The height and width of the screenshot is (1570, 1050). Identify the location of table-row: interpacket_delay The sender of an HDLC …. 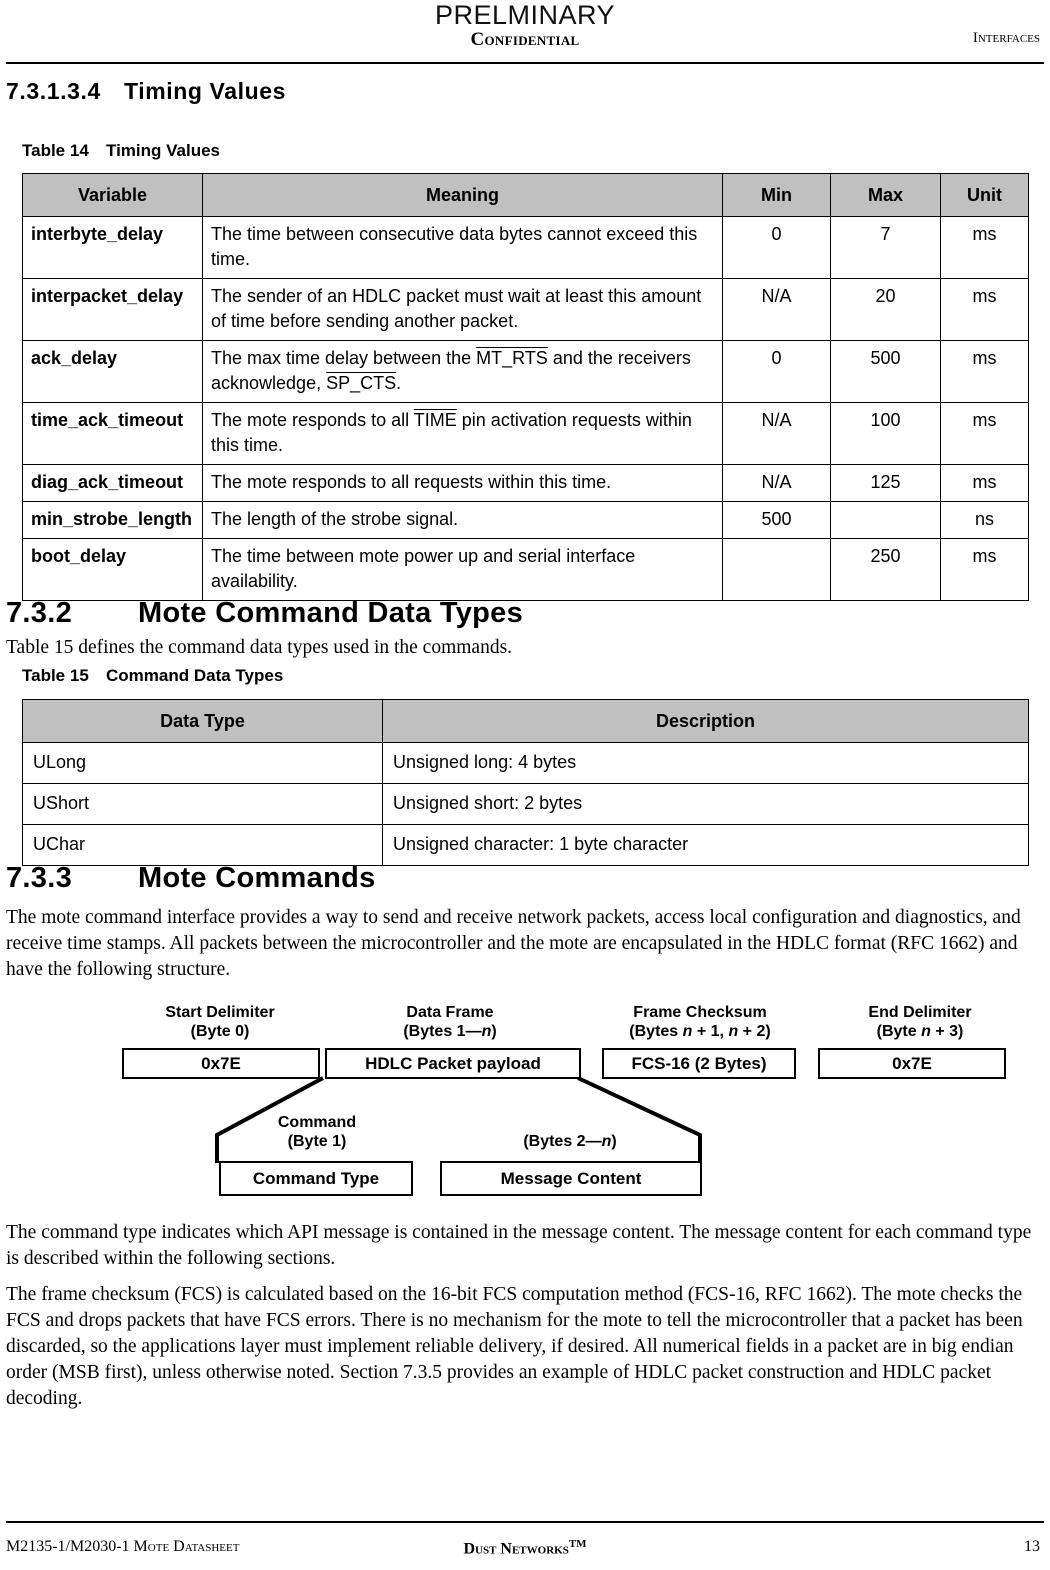
(525, 309).